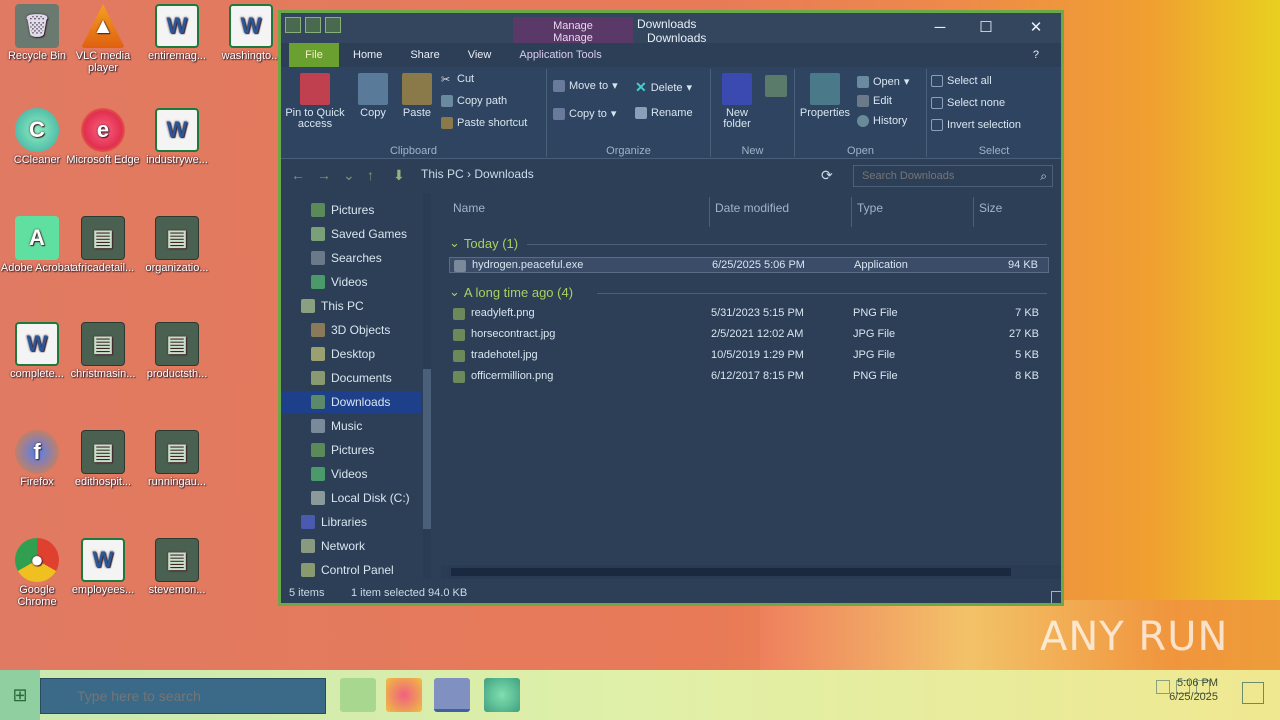  What do you see at coordinates (976, 125) in the screenshot?
I see `invert-selection-button: Invert selection` at bounding box center [976, 125].